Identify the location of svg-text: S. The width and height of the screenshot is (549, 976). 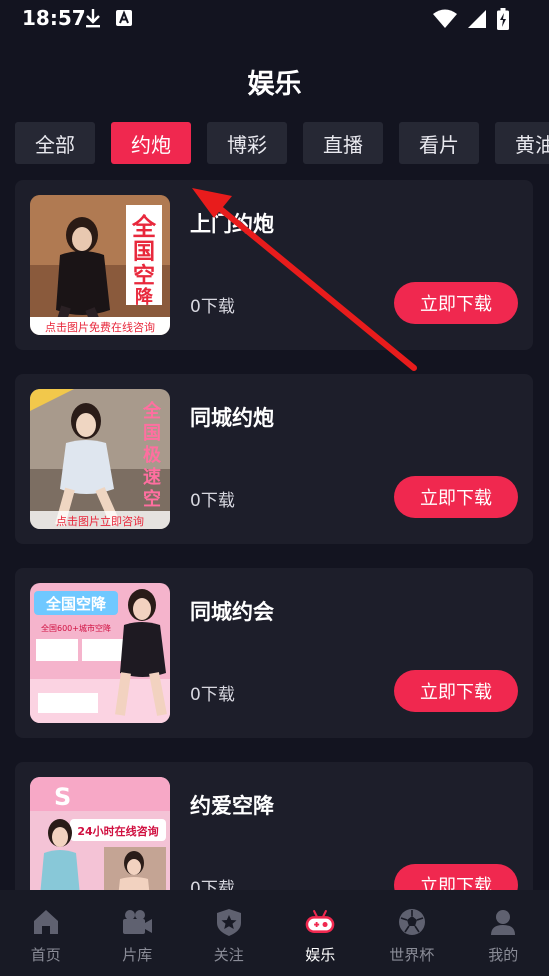
(62, 797).